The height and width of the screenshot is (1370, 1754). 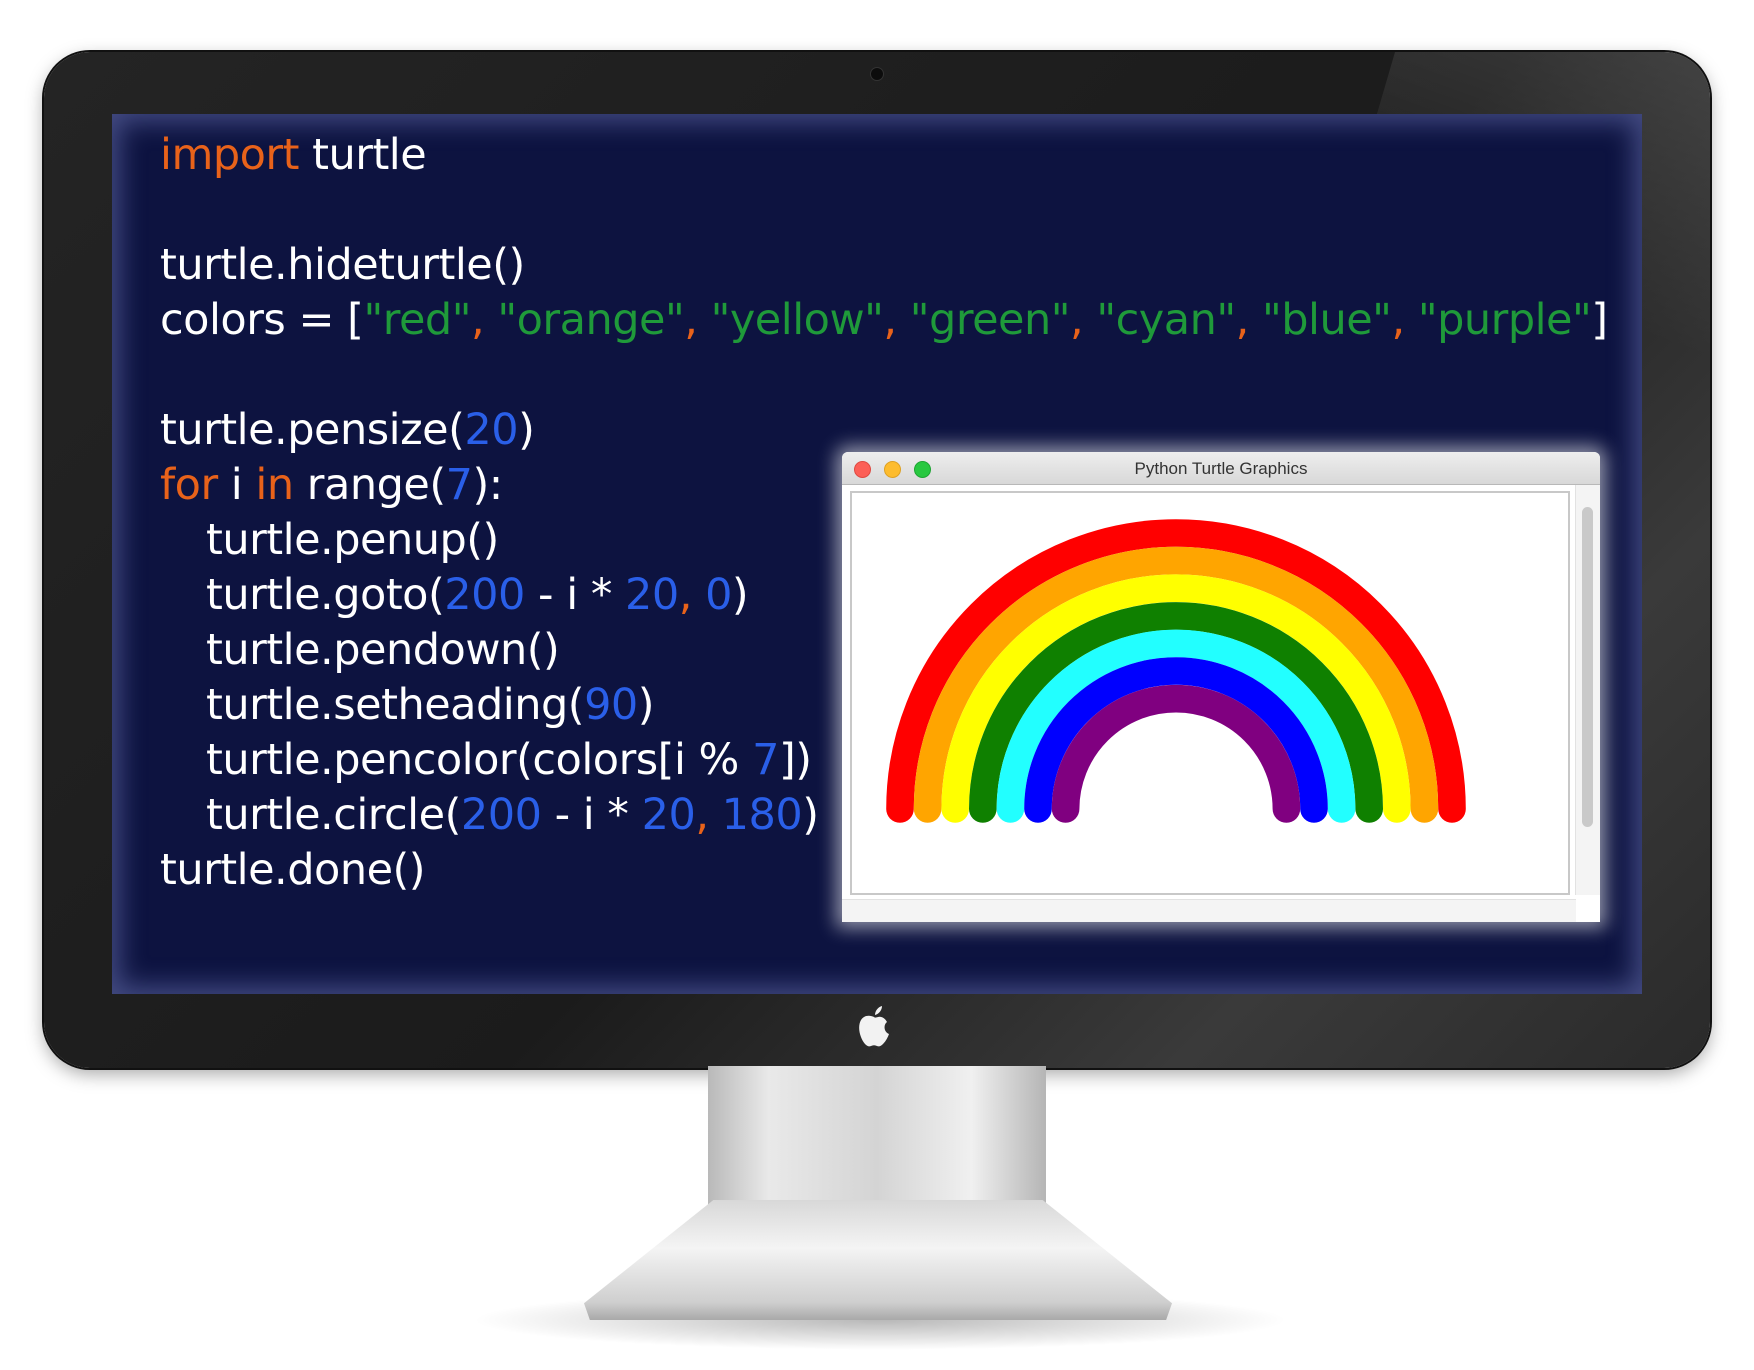 I want to click on code-line-11: turtle.setheading(90), so click(x=407, y=705).